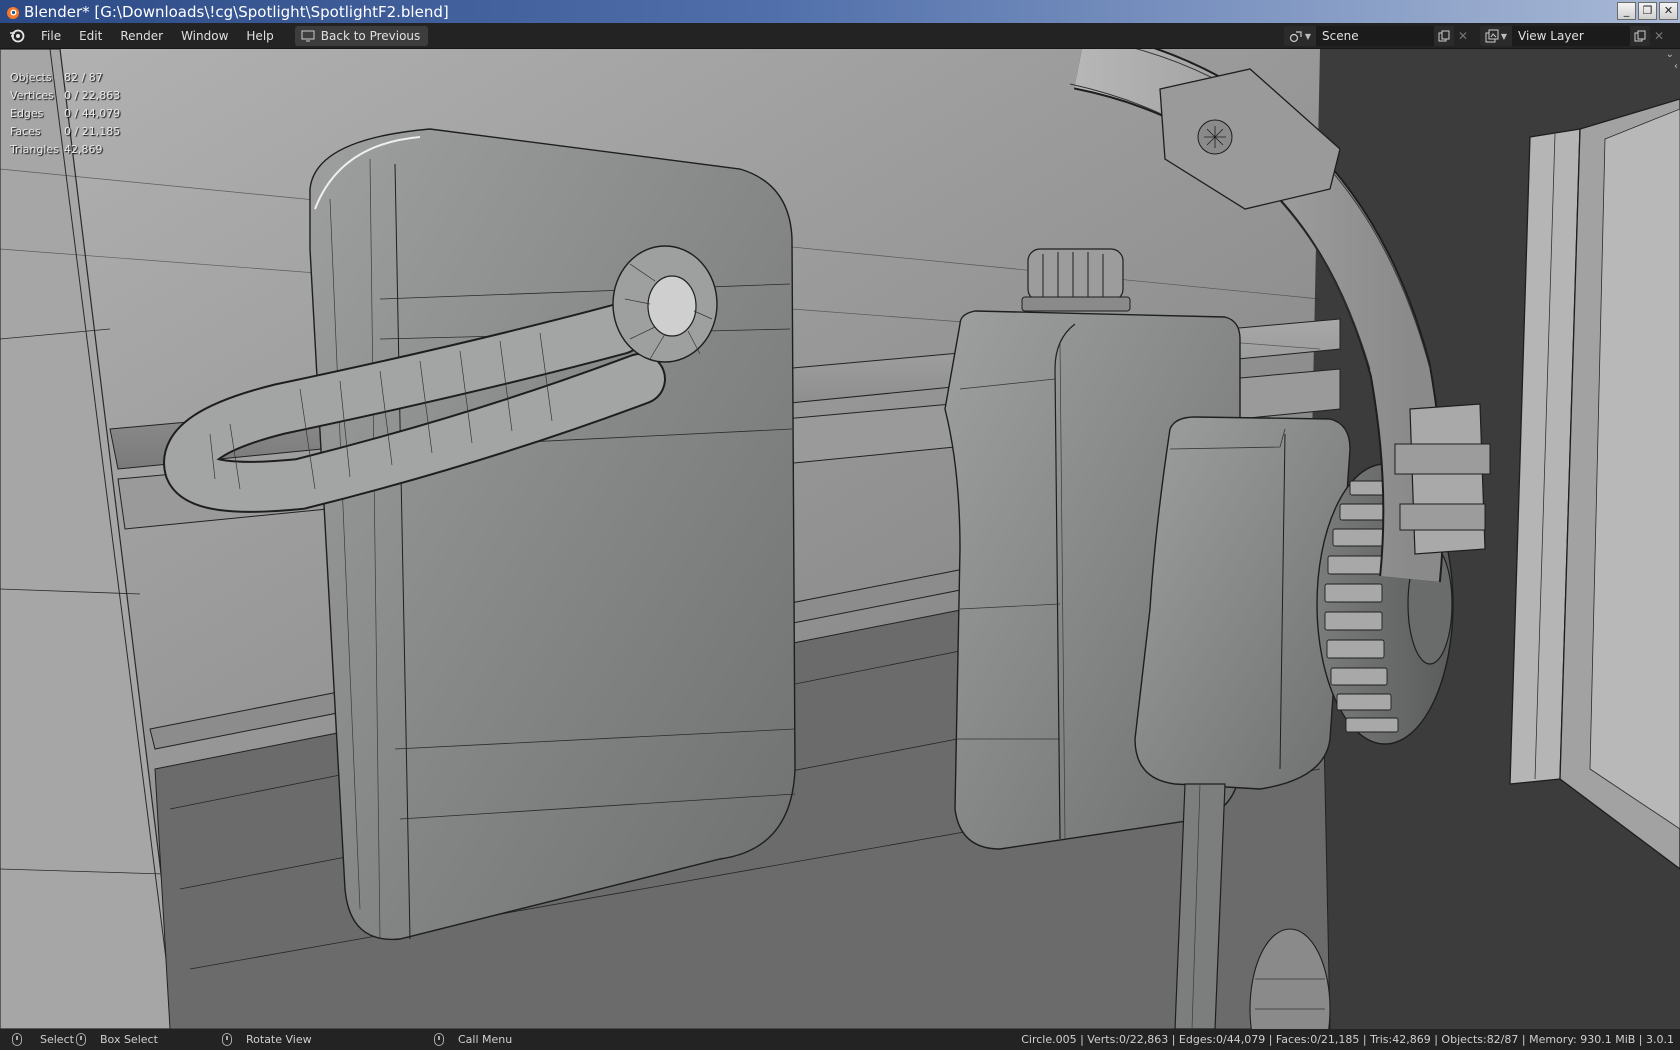 The height and width of the screenshot is (1050, 1680). I want to click on screen-icon, so click(308, 35).